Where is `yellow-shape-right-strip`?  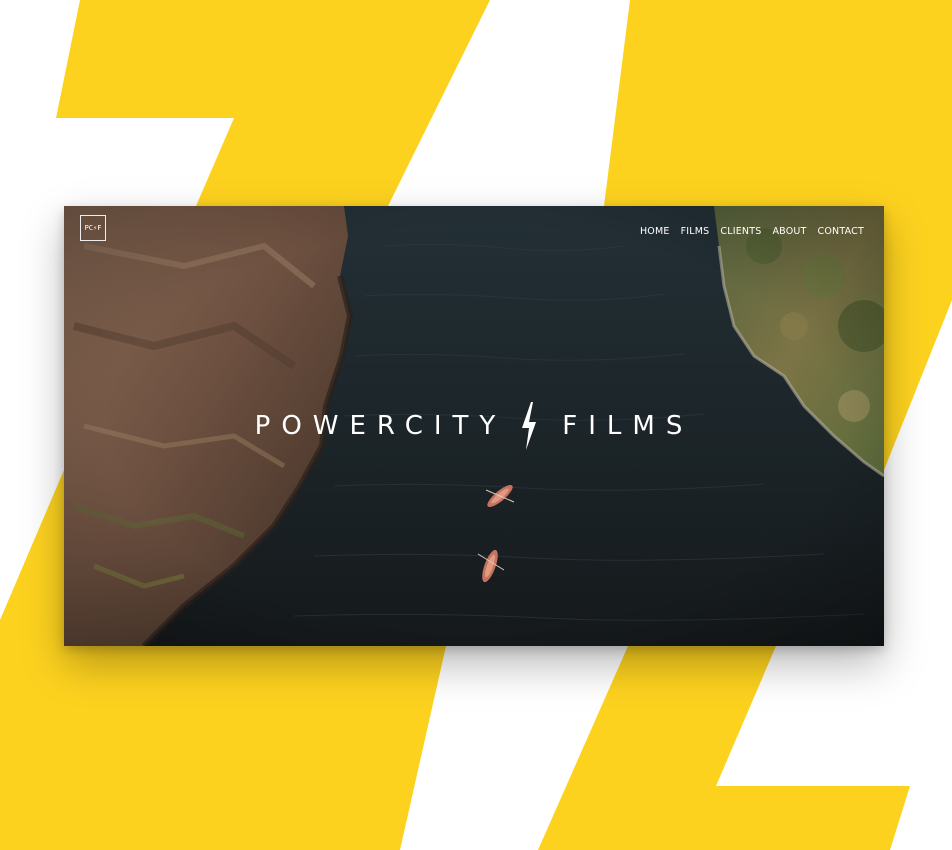 yellow-shape-right-strip is located at coordinates (918, 338).